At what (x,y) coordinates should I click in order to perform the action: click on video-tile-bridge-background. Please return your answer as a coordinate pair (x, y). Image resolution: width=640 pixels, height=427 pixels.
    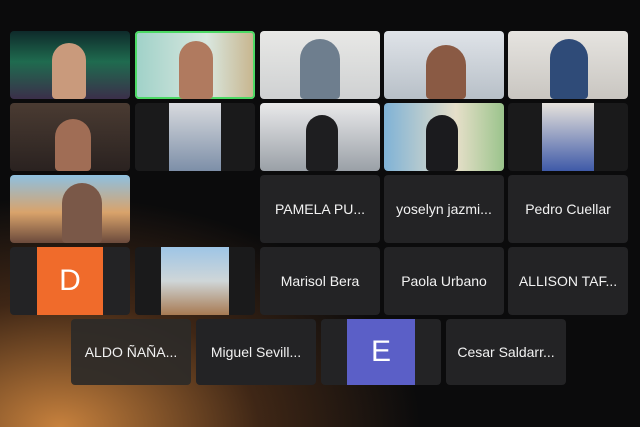
    Looking at the image, I should click on (70, 209).